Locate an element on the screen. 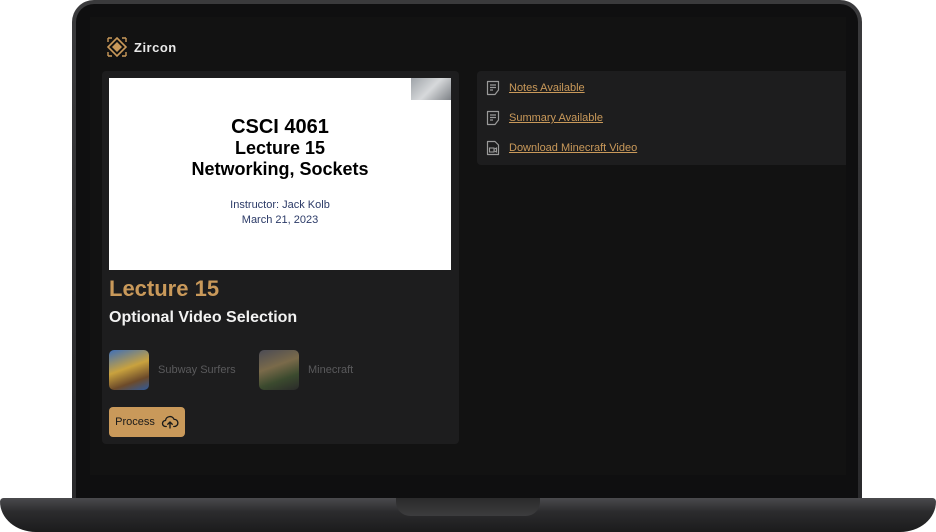 This screenshot has width=936, height=532. notes-link: Notes Available is located at coordinates (547, 88).